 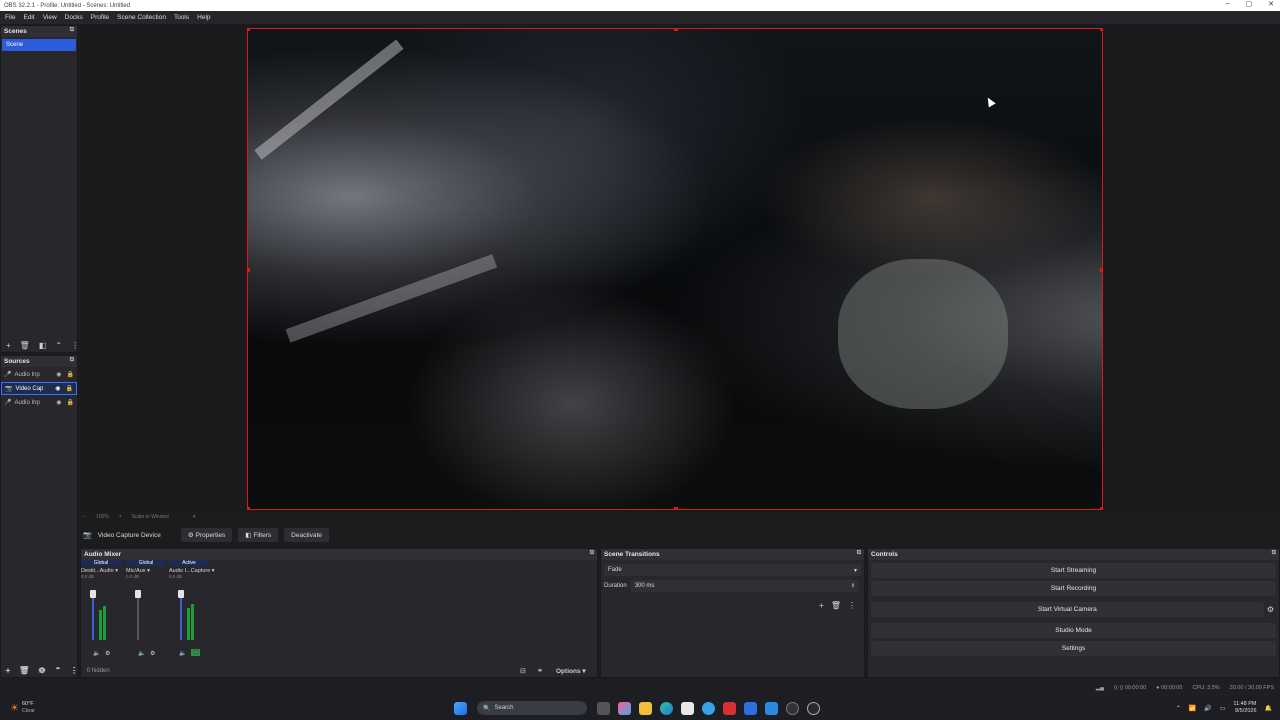 What do you see at coordinates (39, 402) in the screenshot?
I see `source-item-audio-2: 🎤 Audio Inp ◉ 🔒` at bounding box center [39, 402].